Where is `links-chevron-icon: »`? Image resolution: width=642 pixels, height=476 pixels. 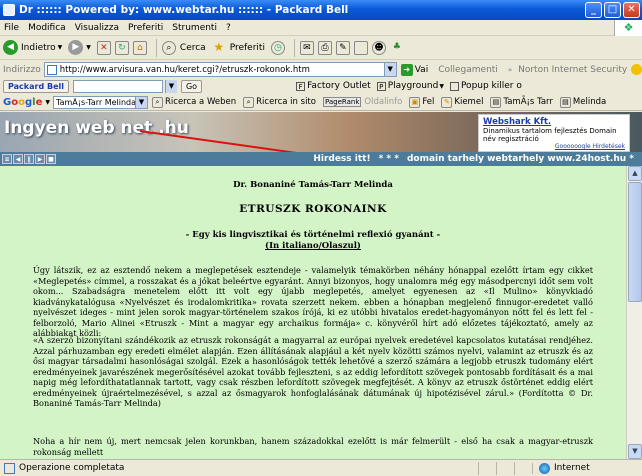
links-chevron-icon: » is located at coordinates (510, 70).